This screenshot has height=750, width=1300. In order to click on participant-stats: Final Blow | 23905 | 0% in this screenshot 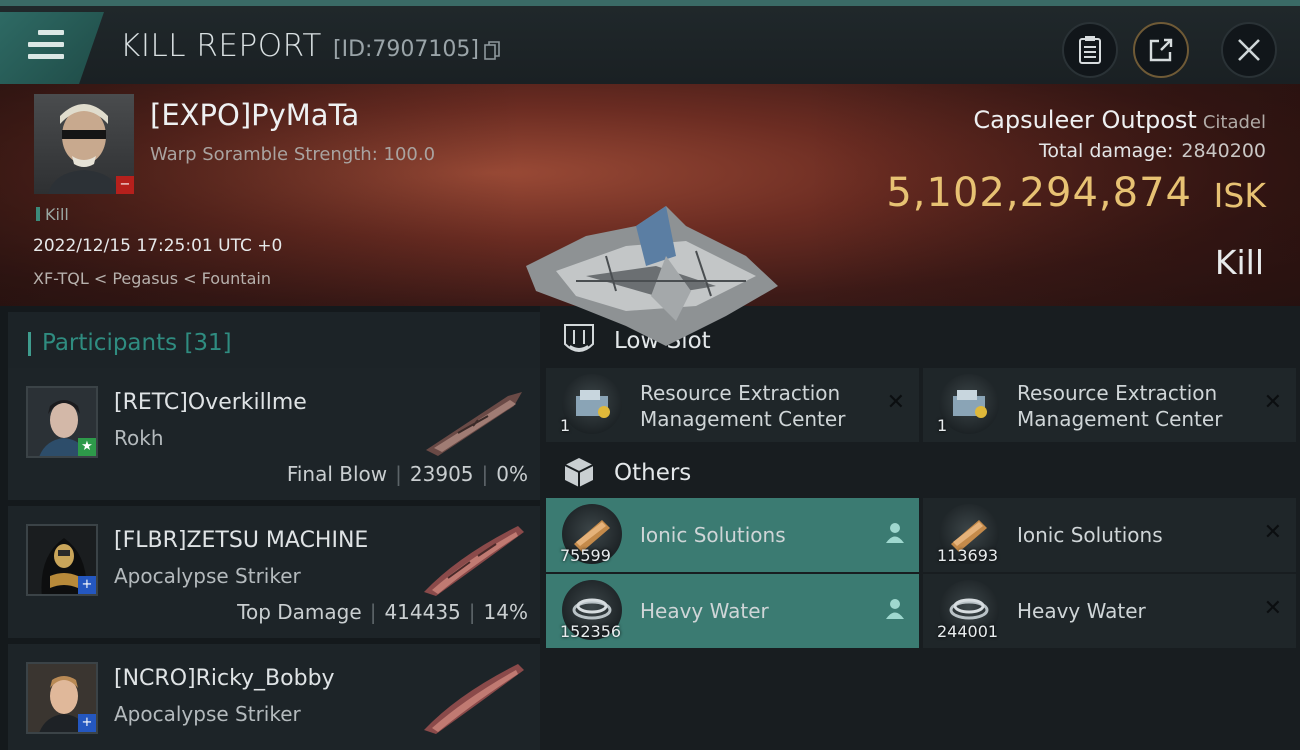, I will do `click(407, 474)`.